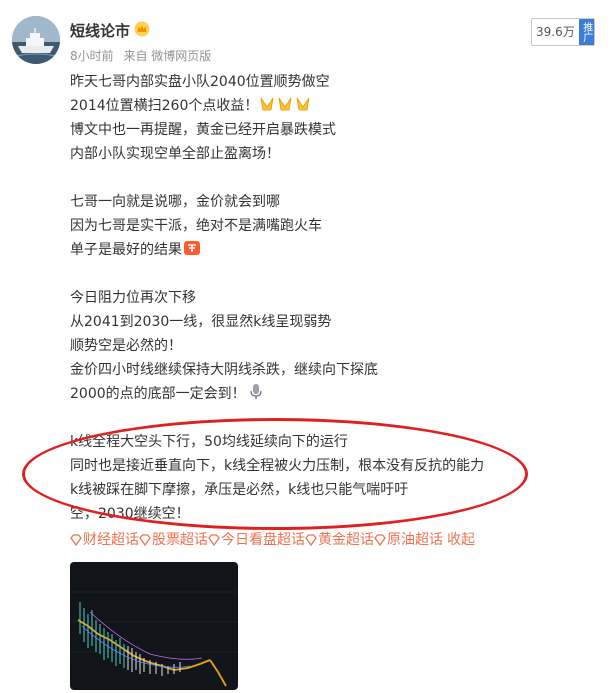  Describe the element at coordinates (255, 391) in the screenshot. I see `microphone-emoji` at that location.